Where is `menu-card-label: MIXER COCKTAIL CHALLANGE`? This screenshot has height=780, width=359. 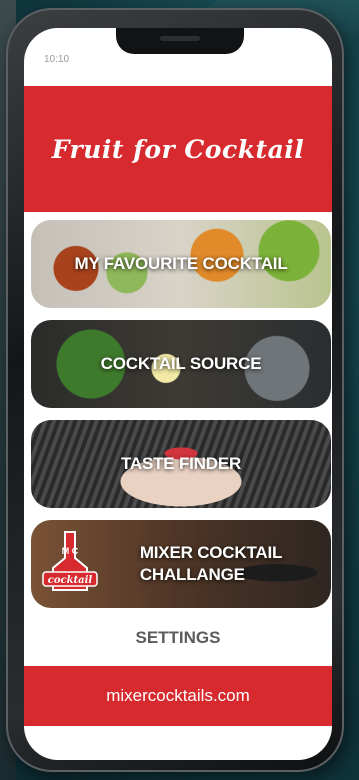 menu-card-label: MIXER COCKTAIL CHALLANGE is located at coordinates (211, 564).